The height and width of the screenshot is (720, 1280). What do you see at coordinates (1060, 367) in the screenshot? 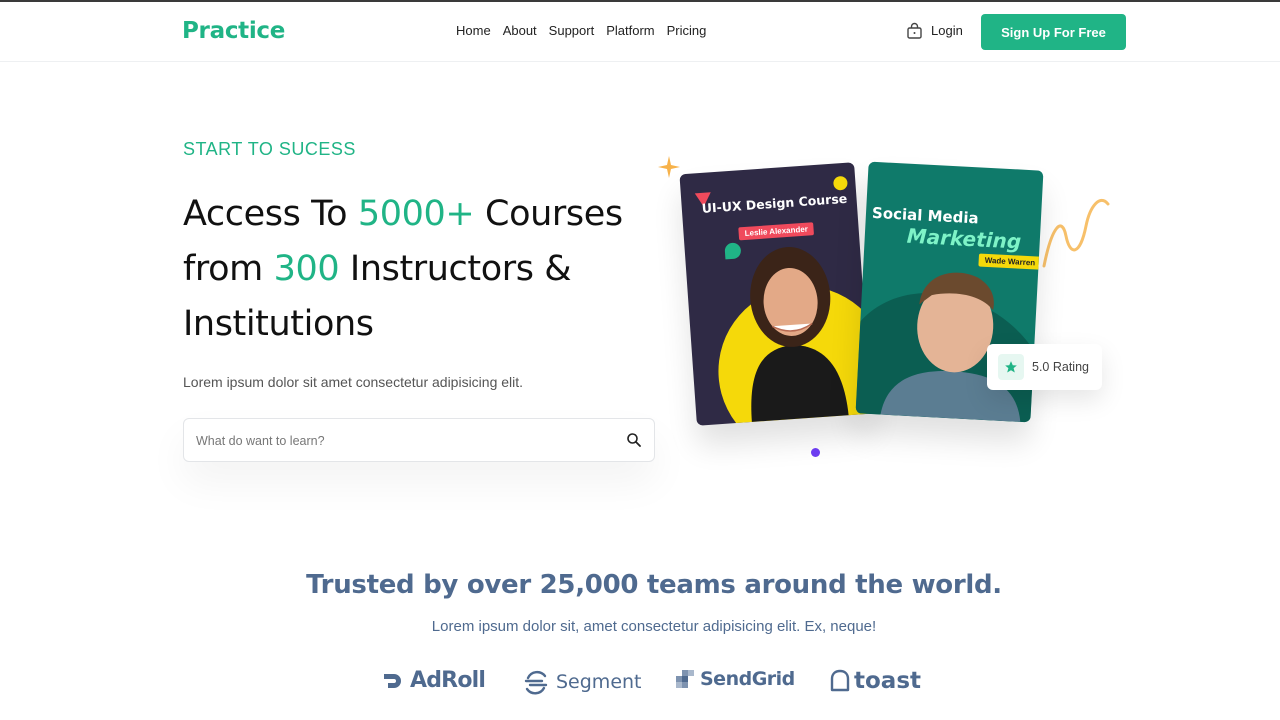
I see `rating-label: 5.0 Rating` at bounding box center [1060, 367].